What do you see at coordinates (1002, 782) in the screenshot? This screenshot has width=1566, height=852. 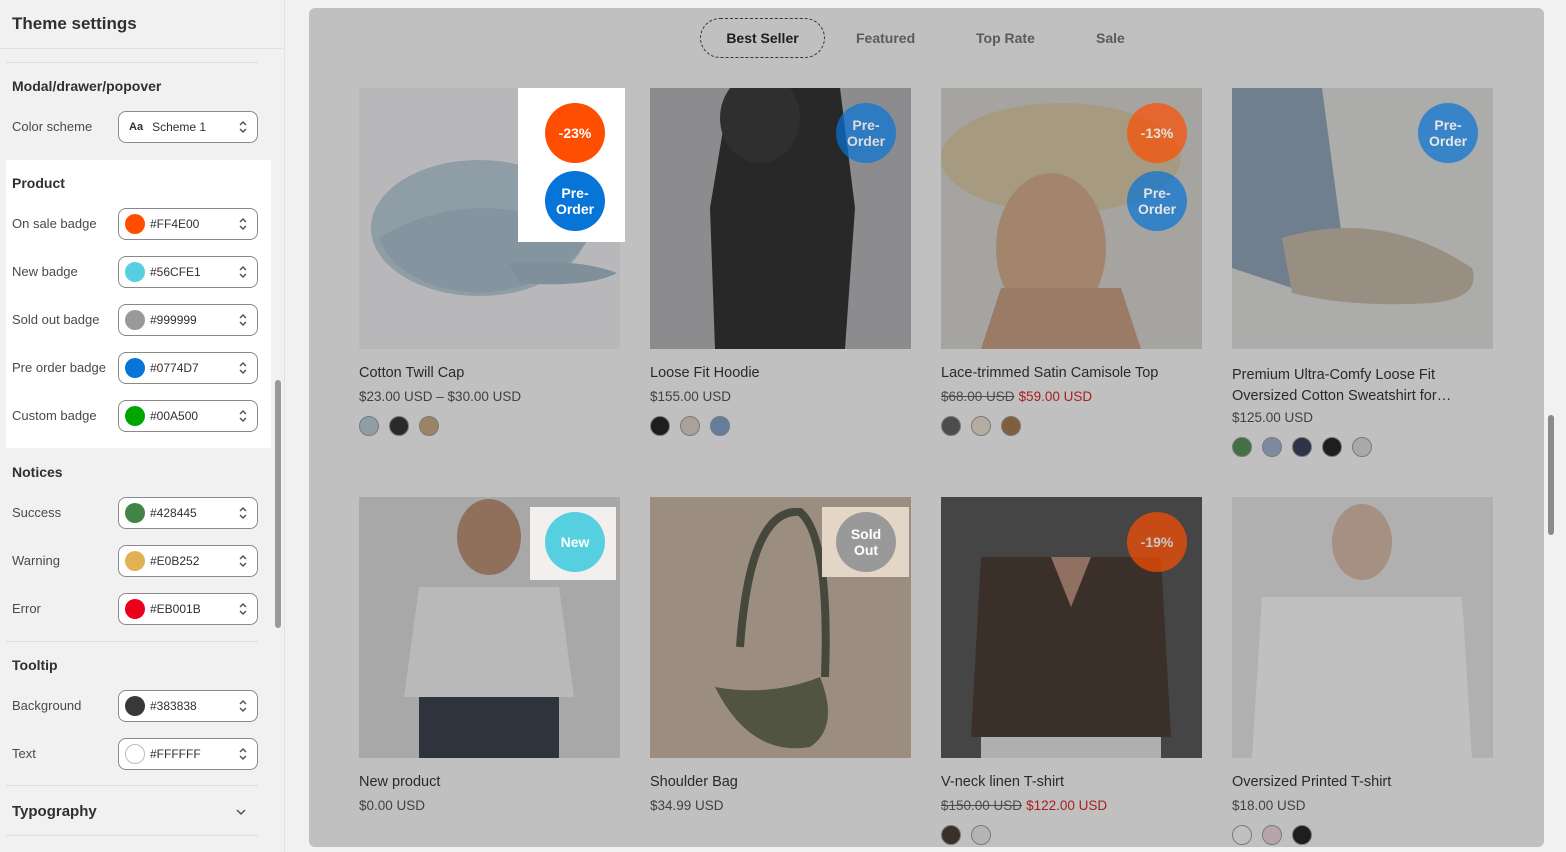 I see `product-name: V-neck linen T-shirt` at bounding box center [1002, 782].